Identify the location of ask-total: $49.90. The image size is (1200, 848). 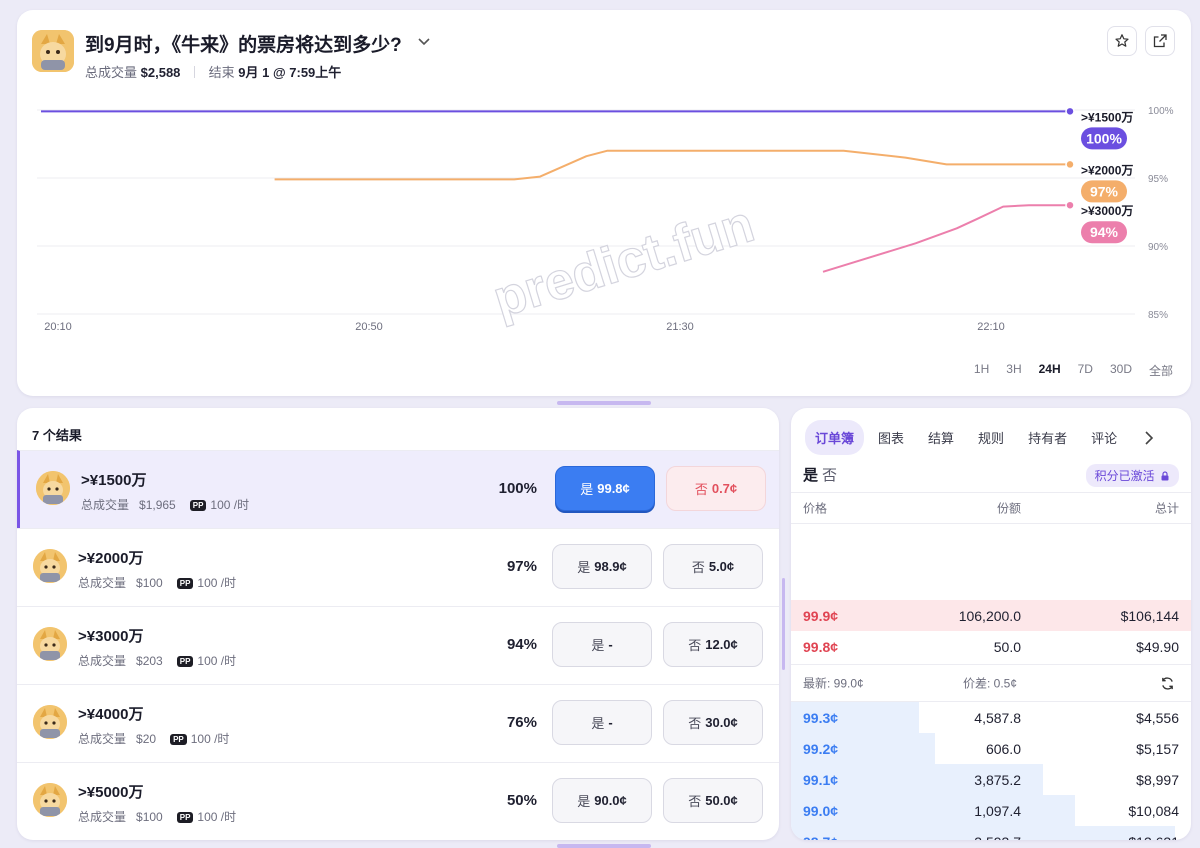
(1157, 646).